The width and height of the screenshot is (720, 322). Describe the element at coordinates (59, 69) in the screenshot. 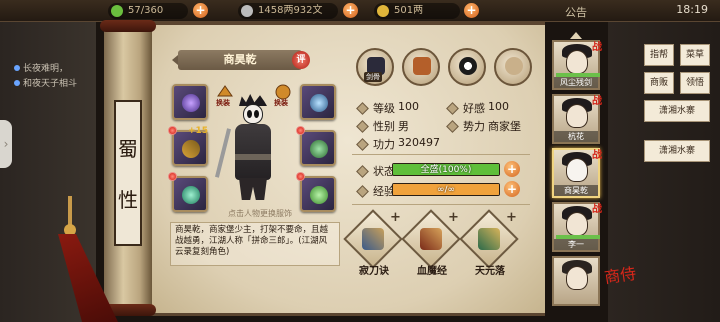

I see `chat-line: 长夜难明，` at that location.